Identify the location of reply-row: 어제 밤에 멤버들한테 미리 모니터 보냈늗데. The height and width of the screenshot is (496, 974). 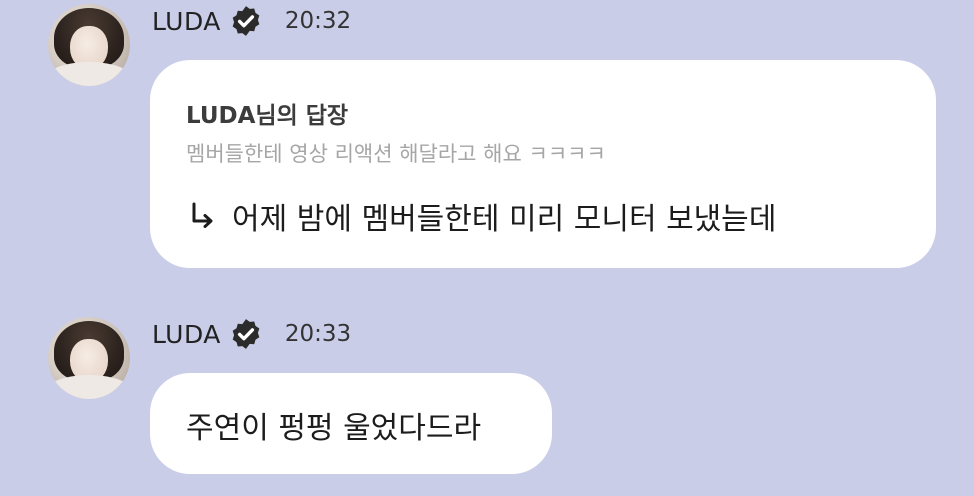
(482, 216).